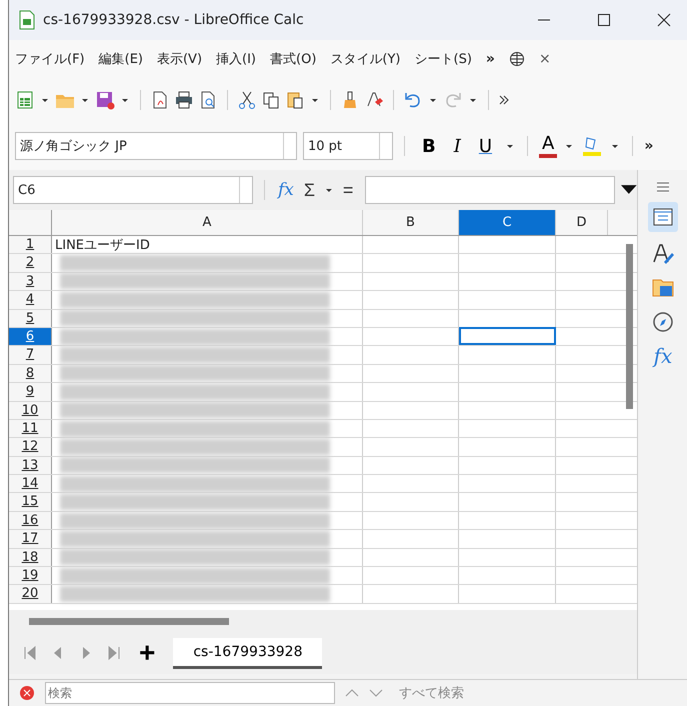 This screenshot has height=706, width=687. Describe the element at coordinates (30, 557) in the screenshot. I see `row-header: 18` at that location.